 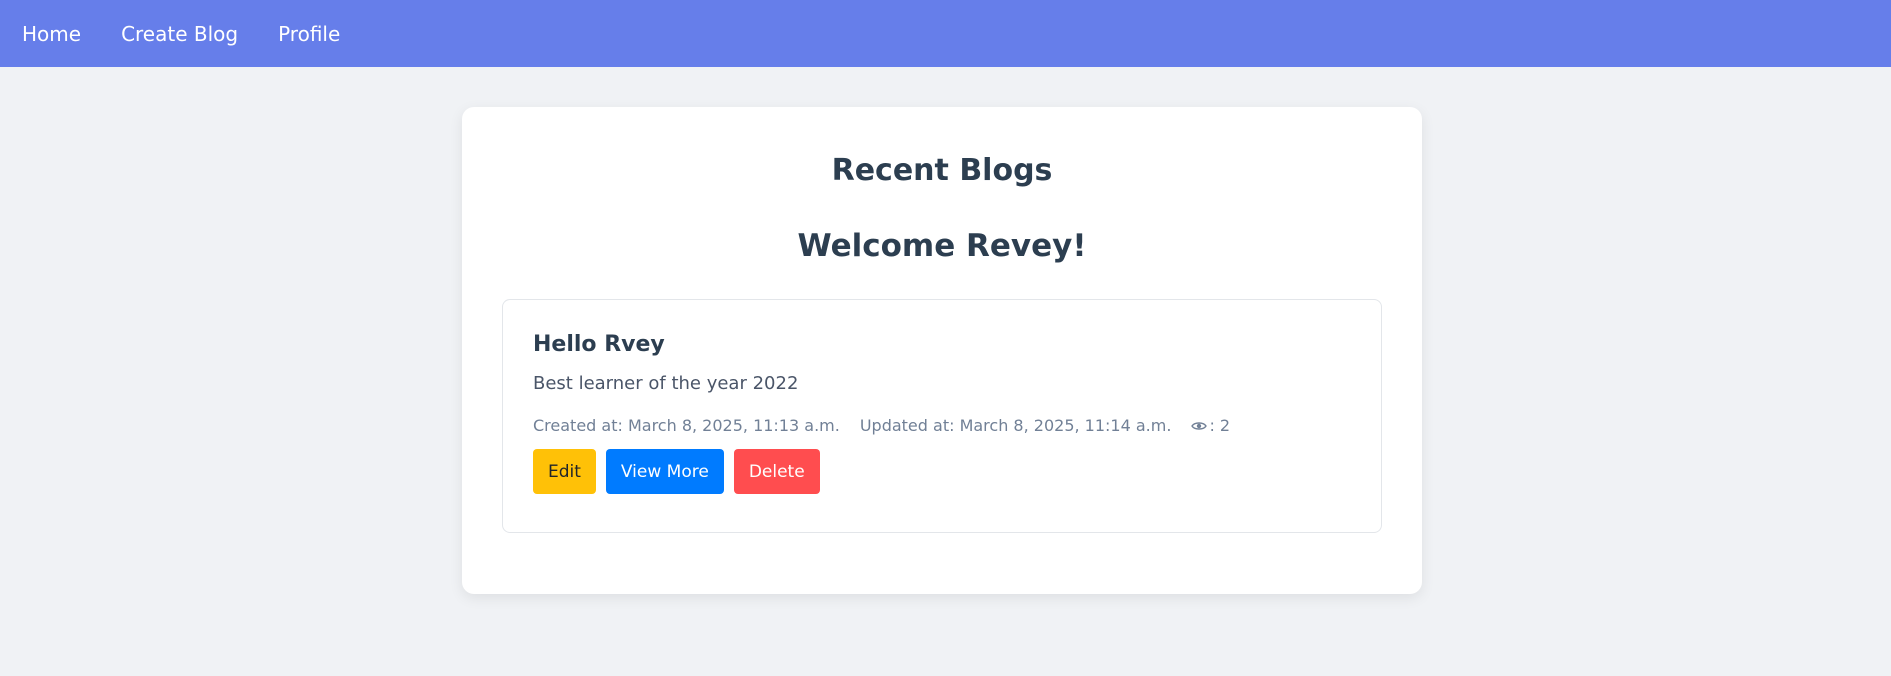 I want to click on edit-button: Edit, so click(x=564, y=471).